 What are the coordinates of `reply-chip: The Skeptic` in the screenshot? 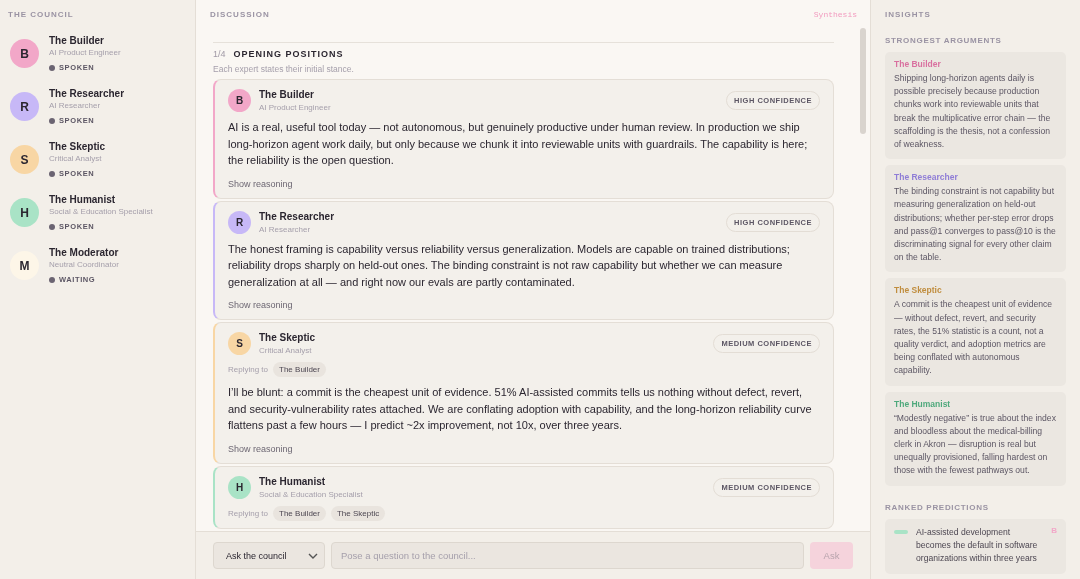 It's located at (358, 513).